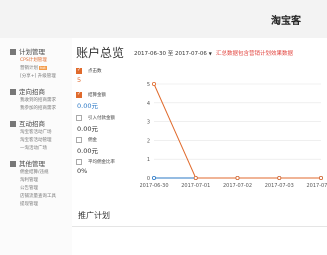 The width and height of the screenshot is (327, 255). I want to click on brand-name: 淘宝客, so click(286, 21).